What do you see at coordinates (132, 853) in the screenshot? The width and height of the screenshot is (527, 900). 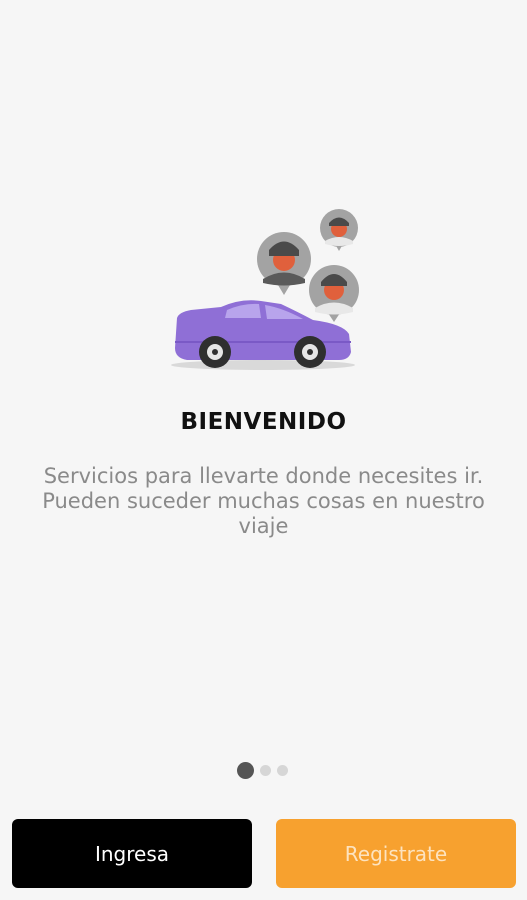 I see `login-button: Ingresa` at bounding box center [132, 853].